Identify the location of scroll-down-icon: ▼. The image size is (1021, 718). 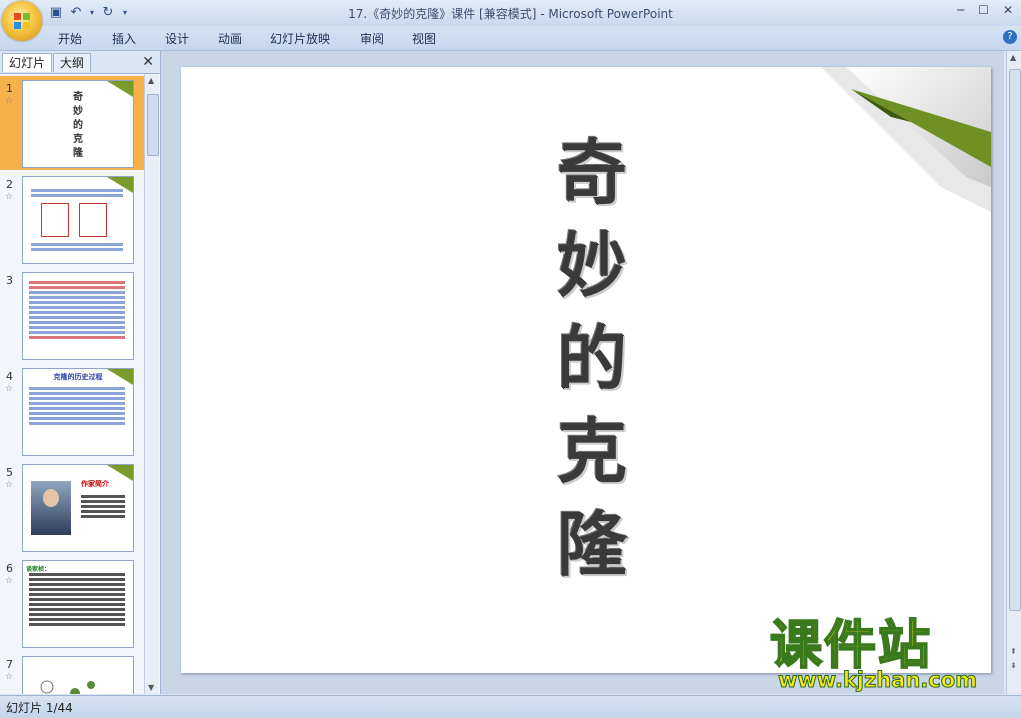
(151, 687).